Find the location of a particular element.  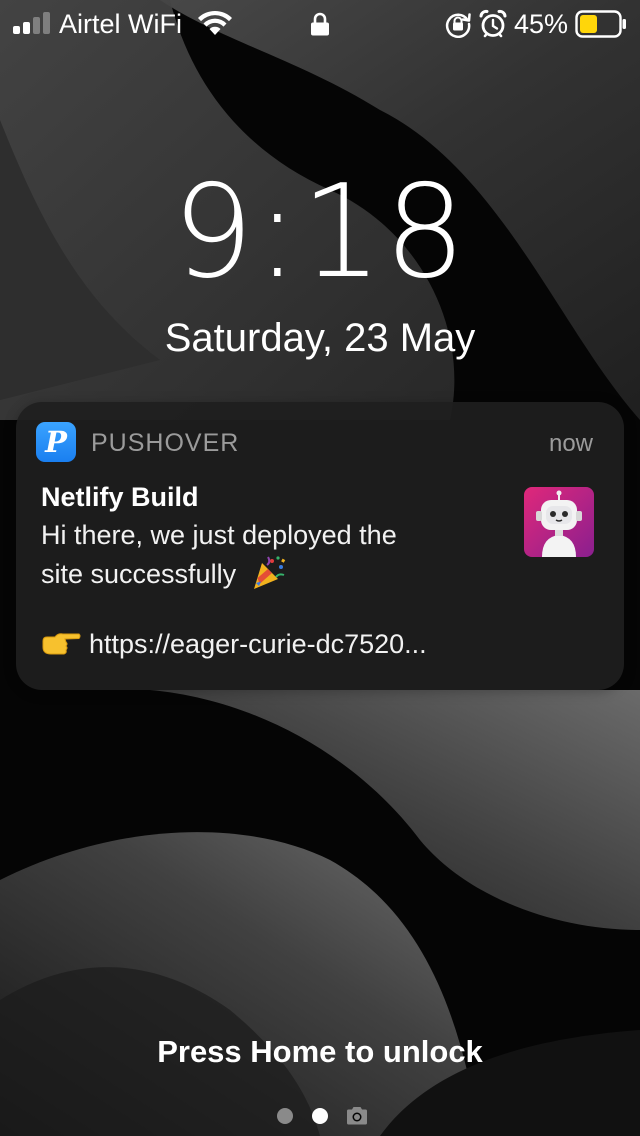

wifi-icon is located at coordinates (215, 22).